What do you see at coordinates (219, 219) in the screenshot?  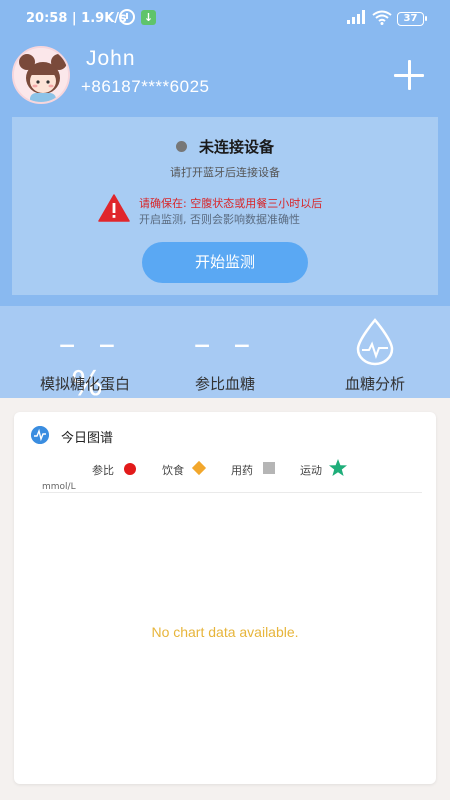 I see `warning-line-2: 开启监测, 否则会影响数据准确性` at bounding box center [219, 219].